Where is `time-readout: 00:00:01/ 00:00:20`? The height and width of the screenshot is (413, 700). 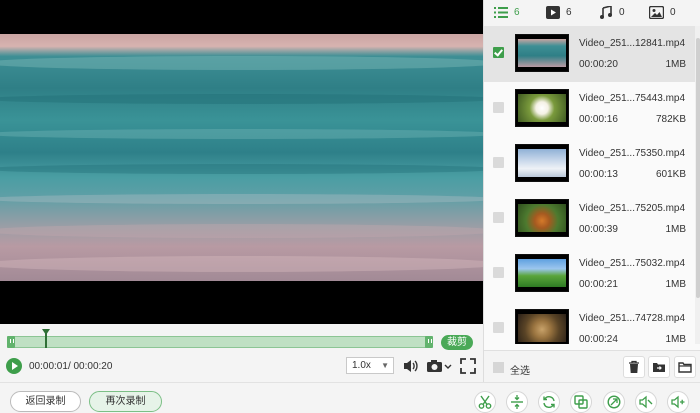 time-readout: 00:00:01/ 00:00:20 is located at coordinates (70, 366).